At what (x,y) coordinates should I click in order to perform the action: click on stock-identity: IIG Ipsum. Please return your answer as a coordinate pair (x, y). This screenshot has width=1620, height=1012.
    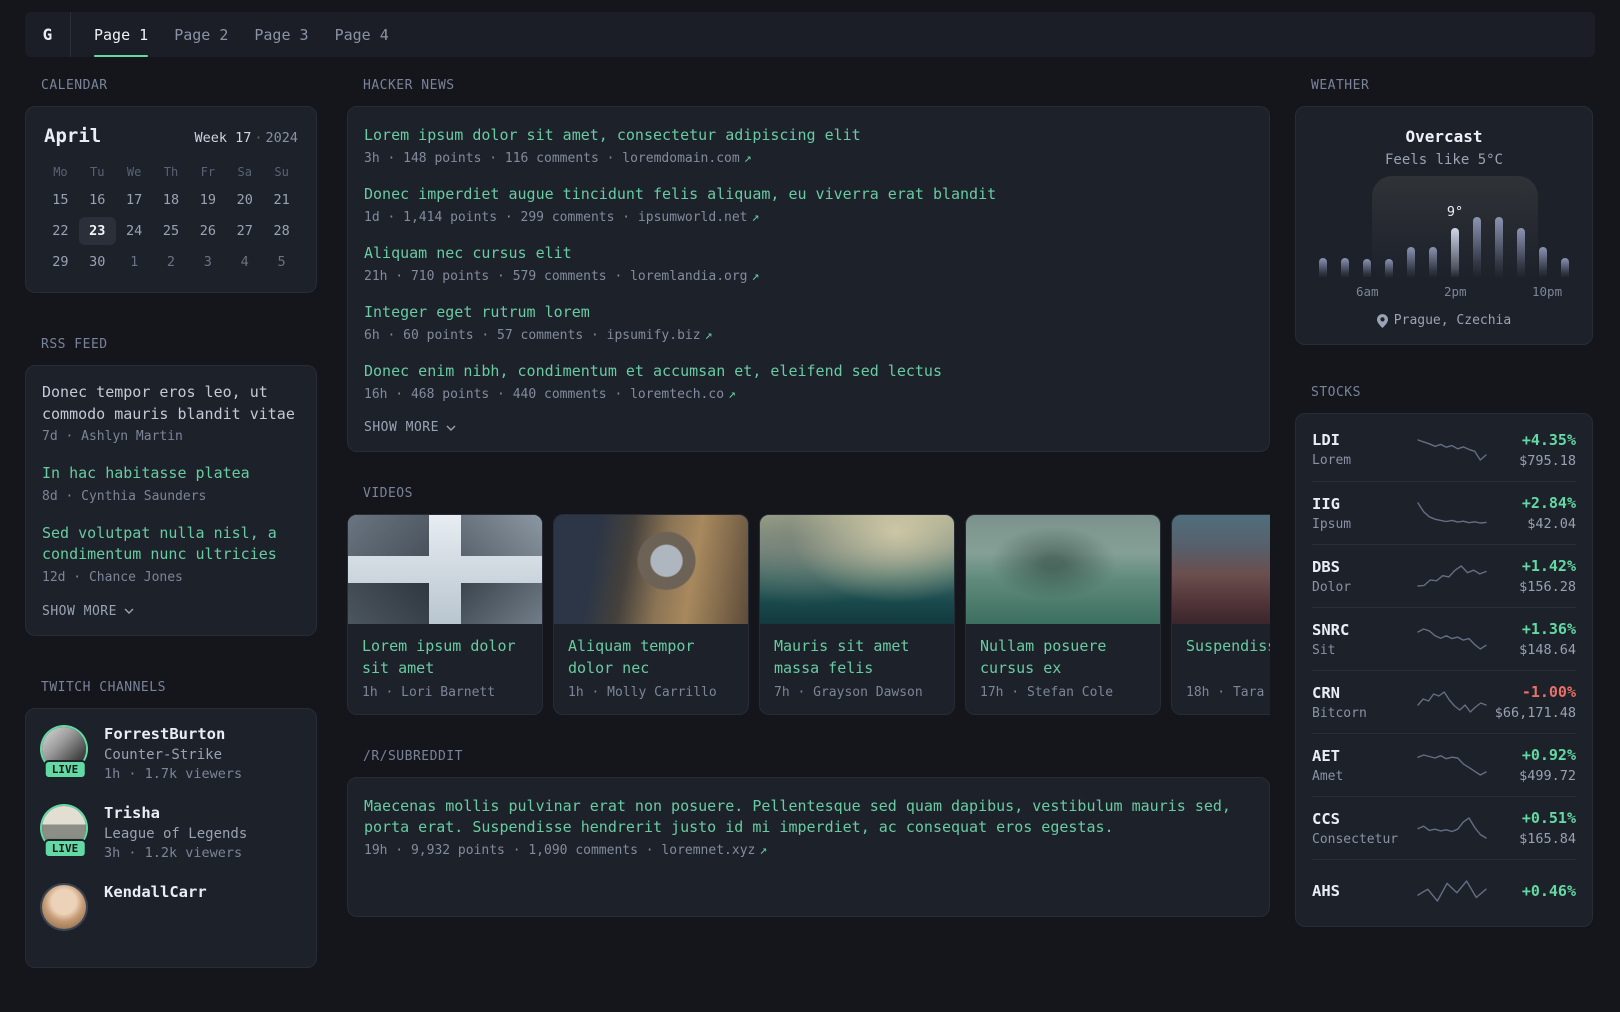
    Looking at the image, I should click on (1364, 513).